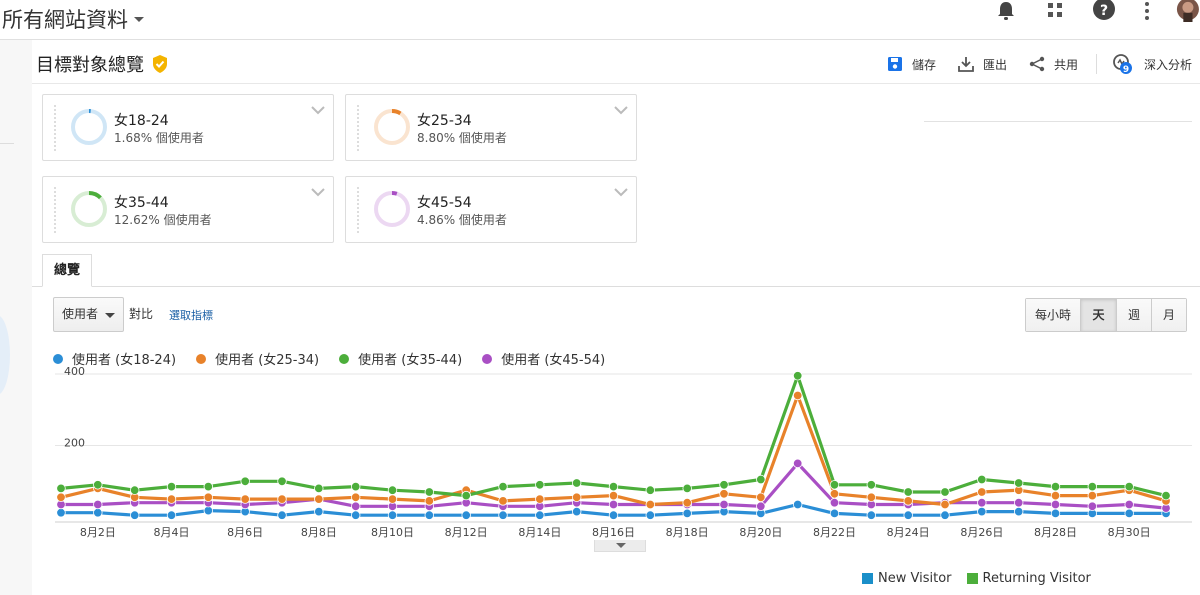  Describe the element at coordinates (1104, 11) in the screenshot. I see `help-icon: ?` at that location.